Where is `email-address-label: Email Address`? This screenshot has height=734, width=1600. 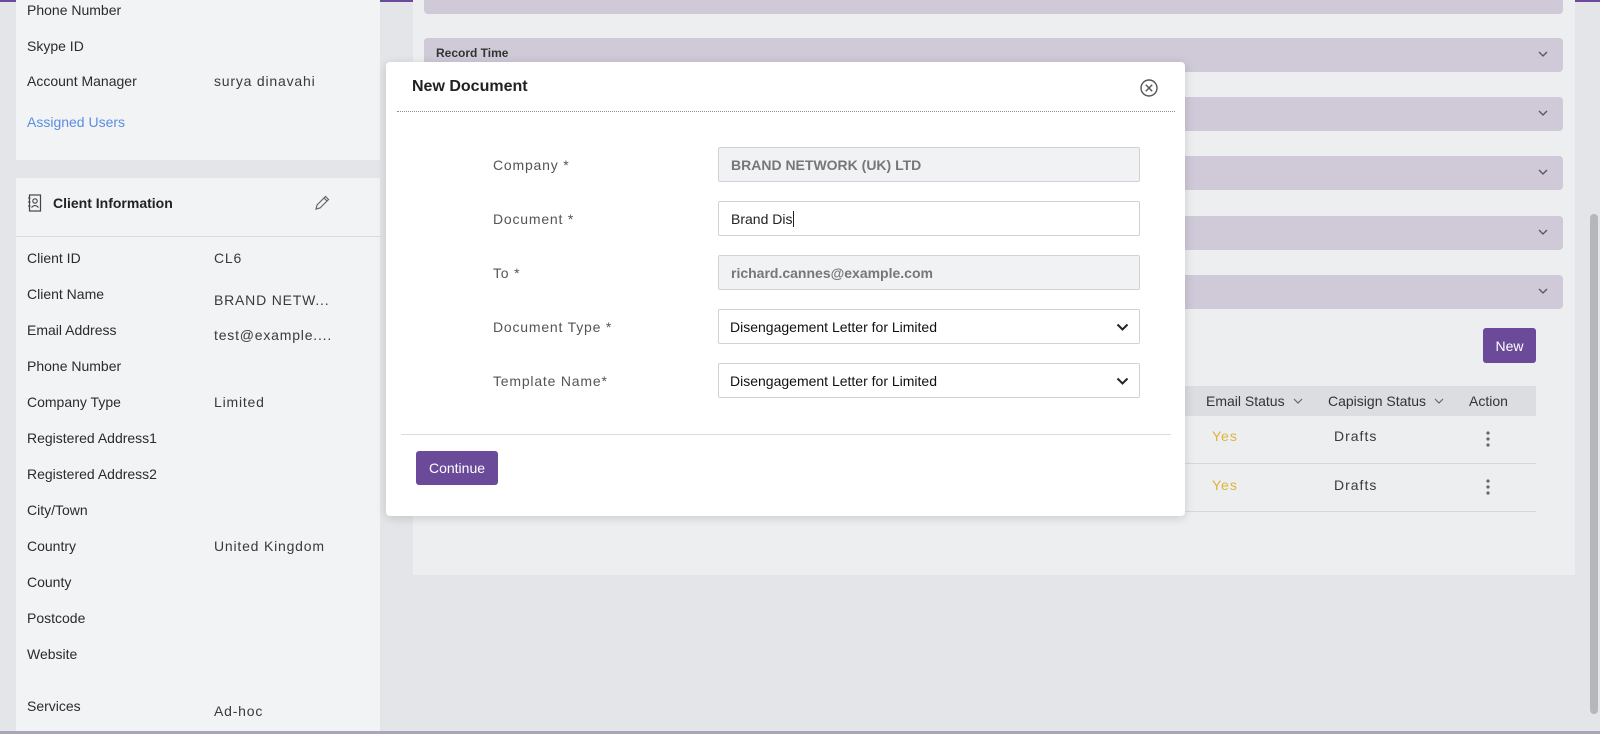 email-address-label: Email Address is located at coordinates (72, 330).